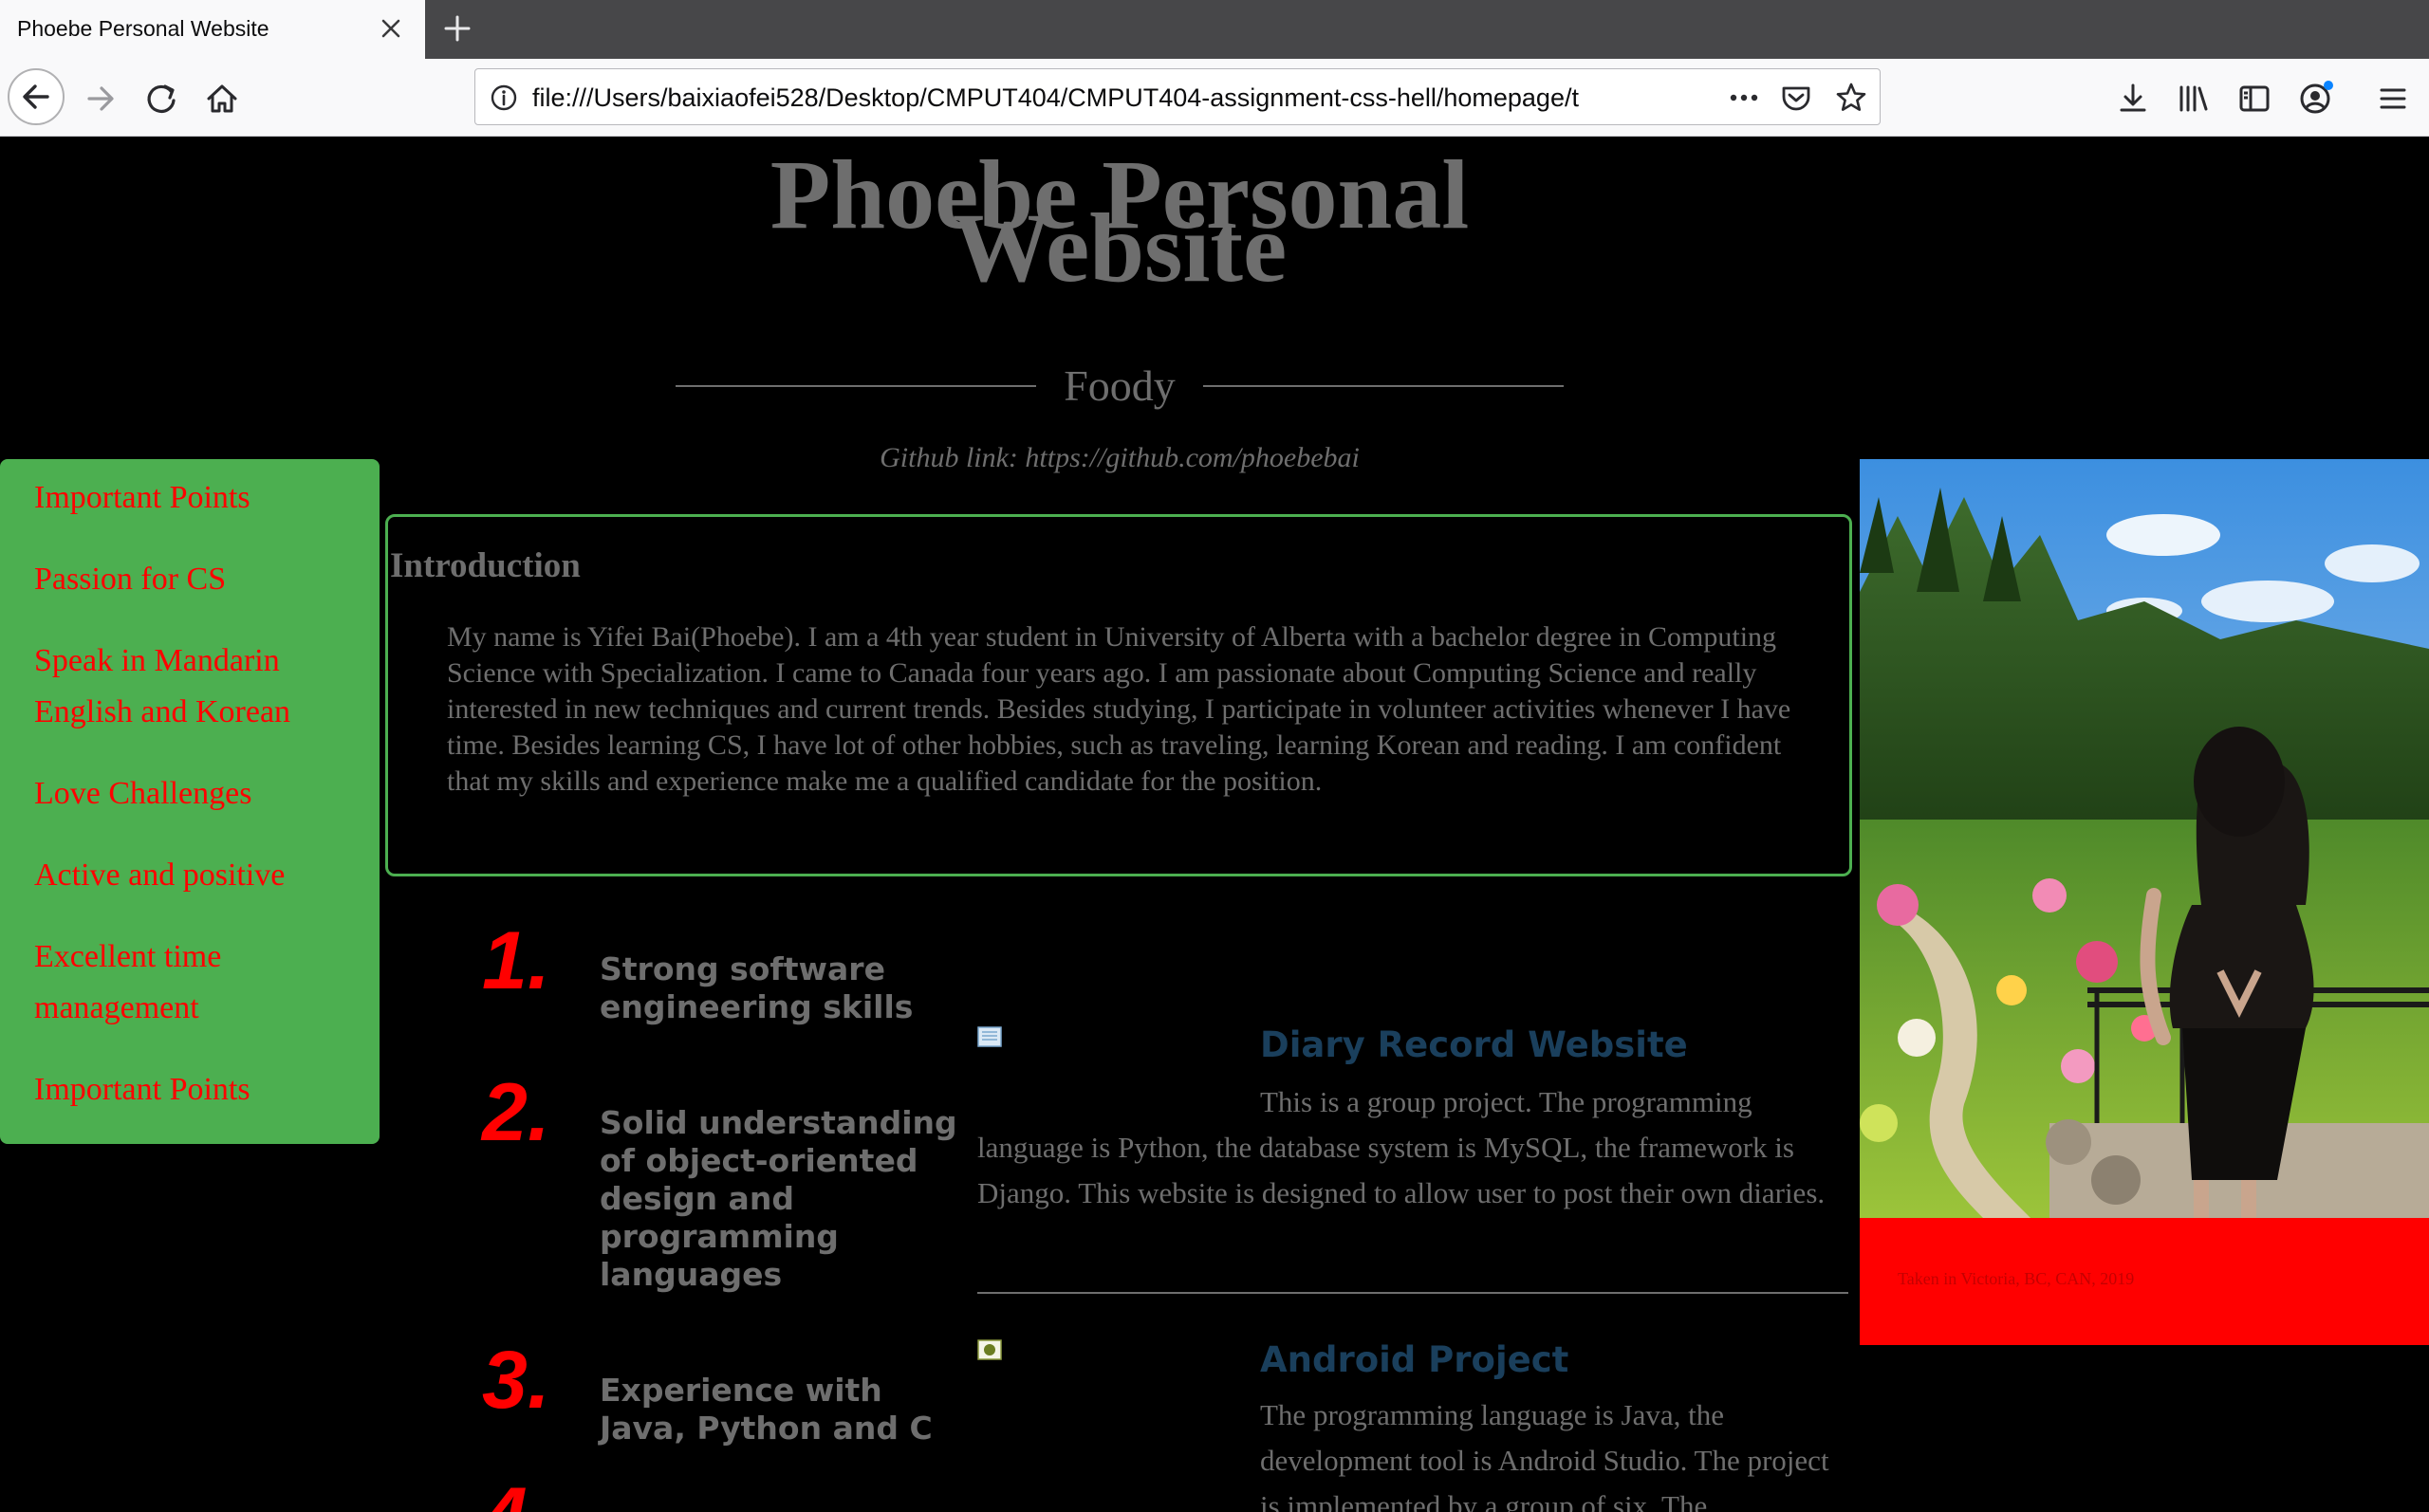 This screenshot has width=2429, height=1512. Describe the element at coordinates (766, 1409) in the screenshot. I see `skill-text: Experience with Java, Python and C` at that location.